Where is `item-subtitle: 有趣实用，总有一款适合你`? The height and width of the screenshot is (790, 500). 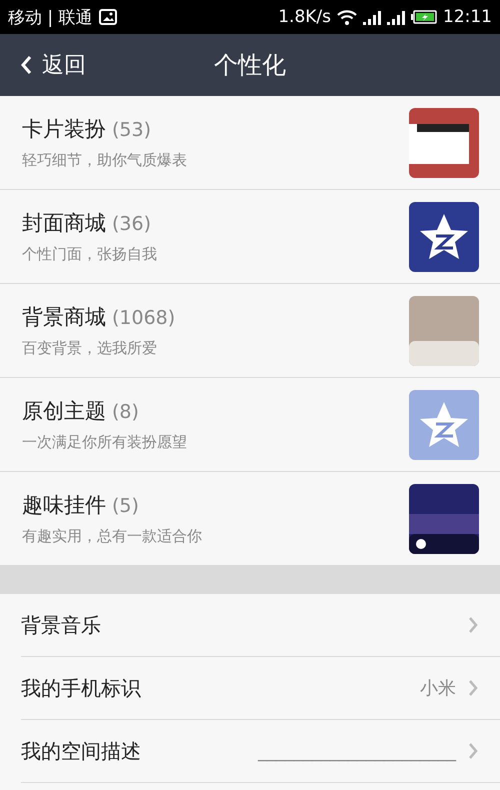 item-subtitle: 有趣实用，总有一款适合你 is located at coordinates (112, 536).